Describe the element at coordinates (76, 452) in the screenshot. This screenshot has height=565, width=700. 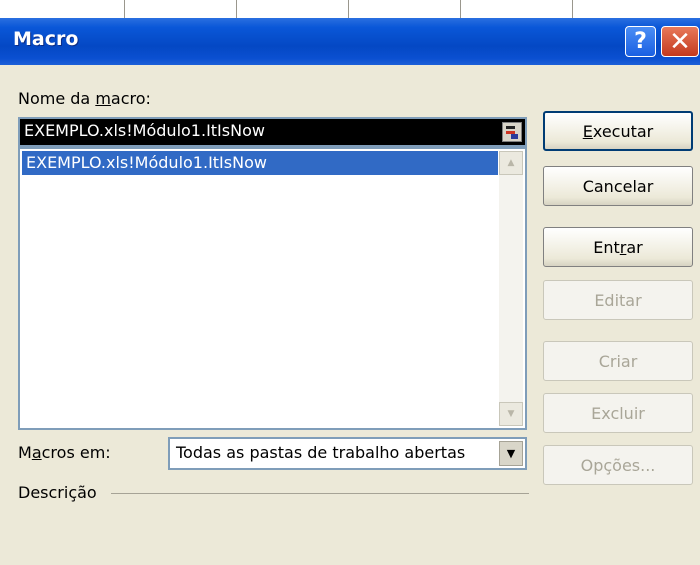
I see `macros-in-label-suffix: cros em:` at that location.